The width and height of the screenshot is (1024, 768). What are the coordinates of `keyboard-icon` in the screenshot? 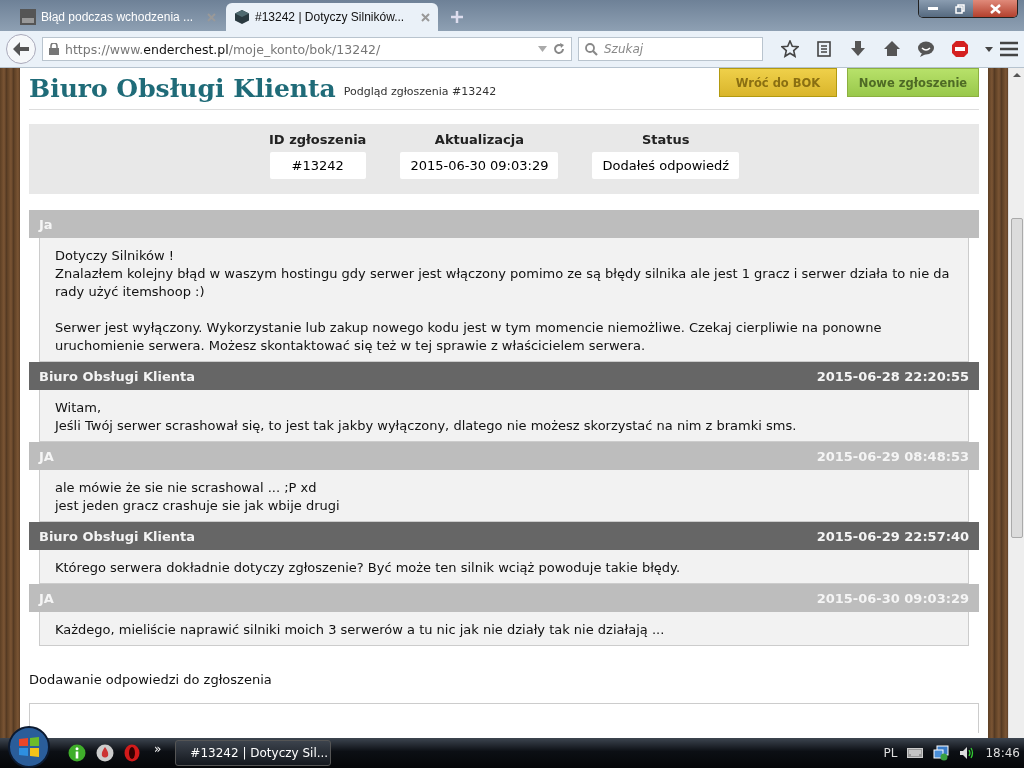 It's located at (915, 753).